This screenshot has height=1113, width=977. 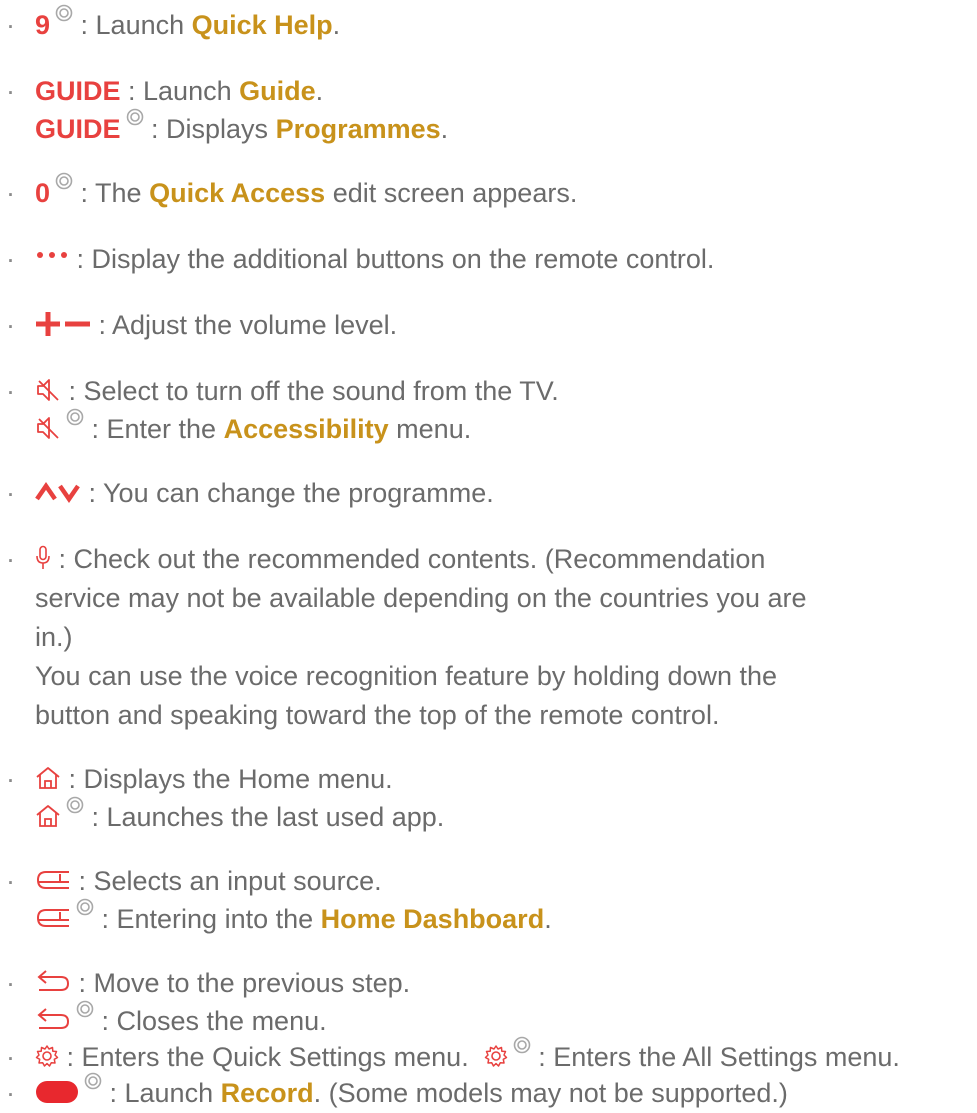 I want to click on record-button-icon, so click(x=57, y=1092).